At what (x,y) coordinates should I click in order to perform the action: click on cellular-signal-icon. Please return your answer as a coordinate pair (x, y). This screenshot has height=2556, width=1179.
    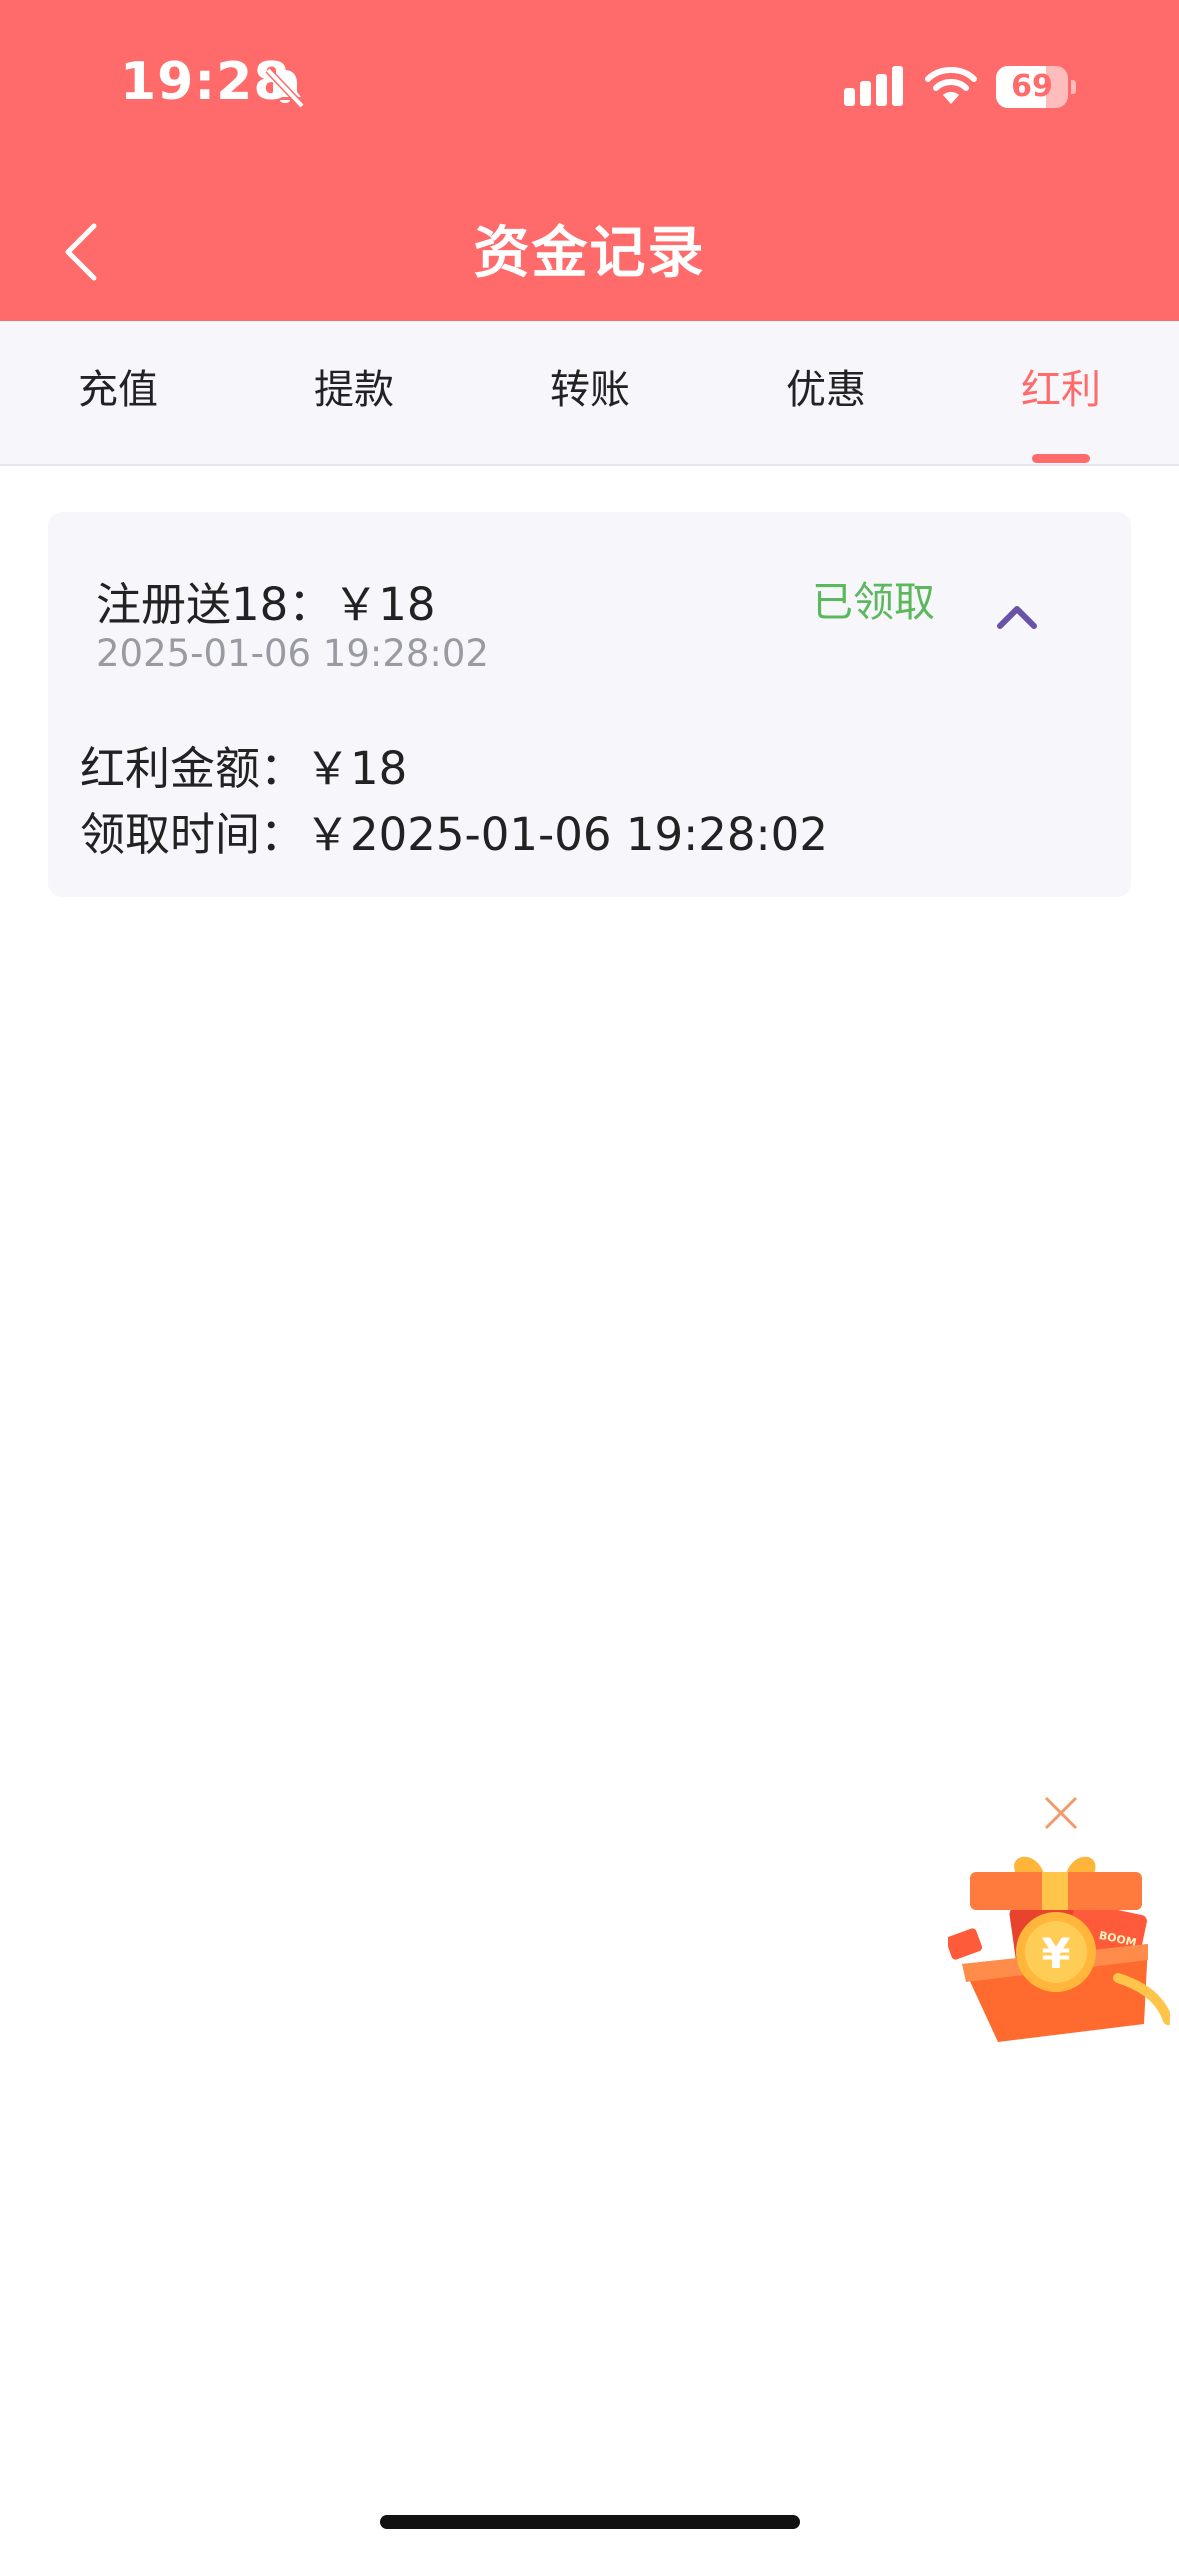
    Looking at the image, I should click on (875, 86).